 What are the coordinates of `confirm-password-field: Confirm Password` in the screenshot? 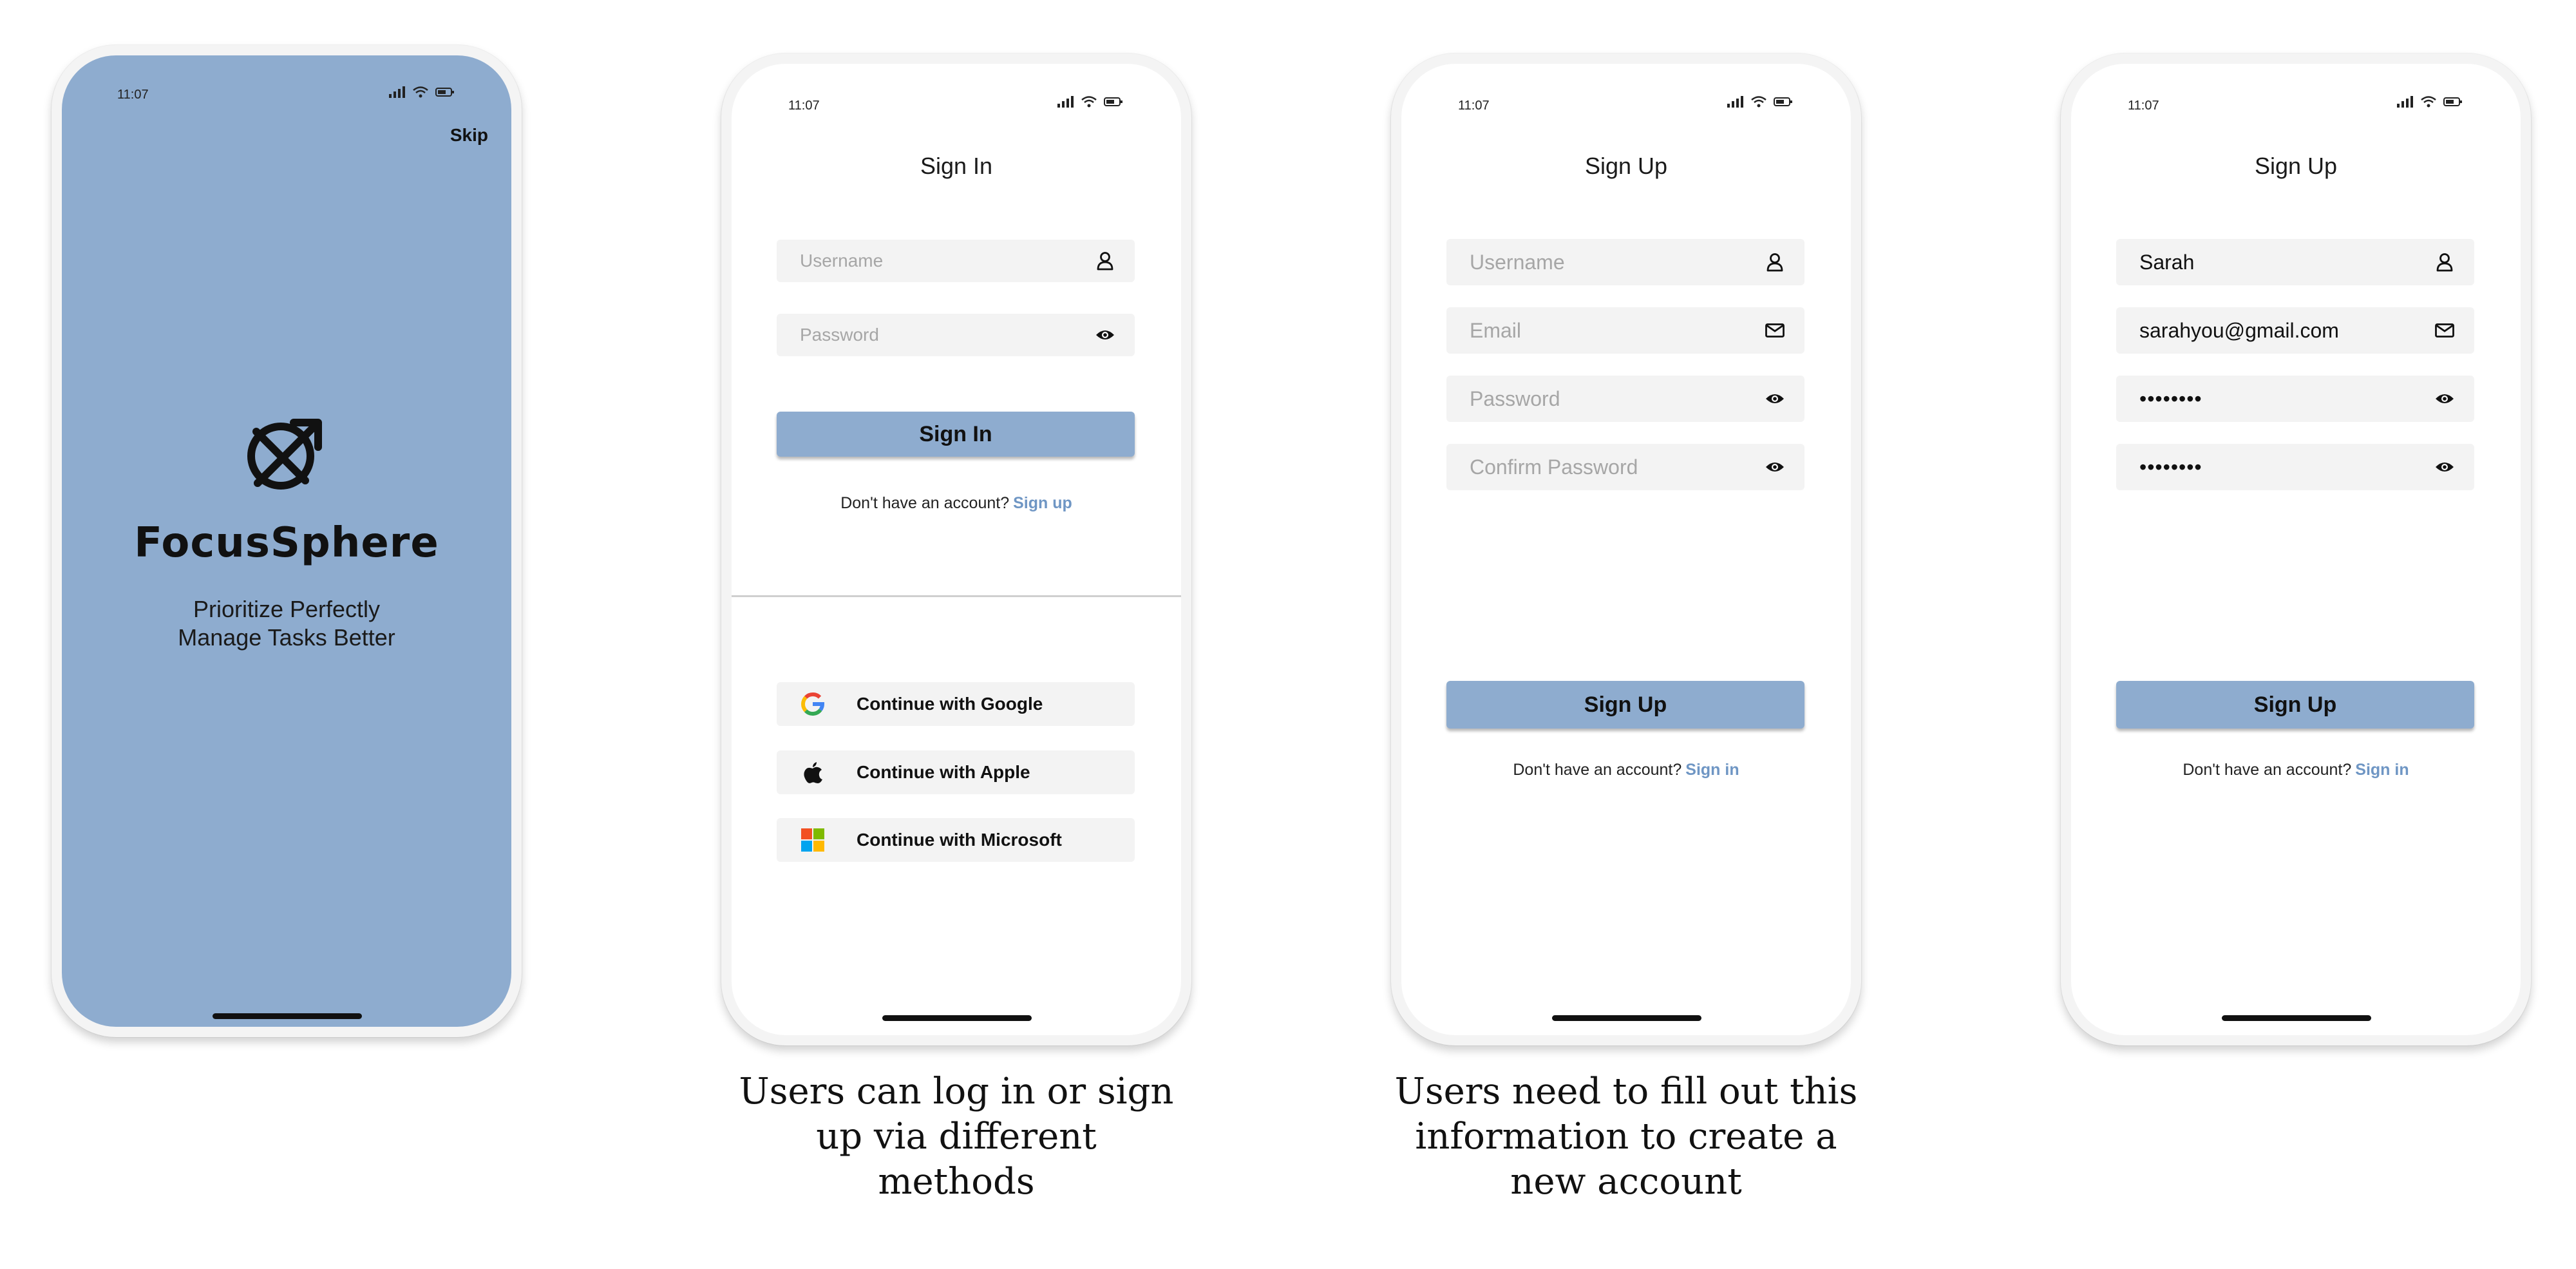 It's located at (1625, 467).